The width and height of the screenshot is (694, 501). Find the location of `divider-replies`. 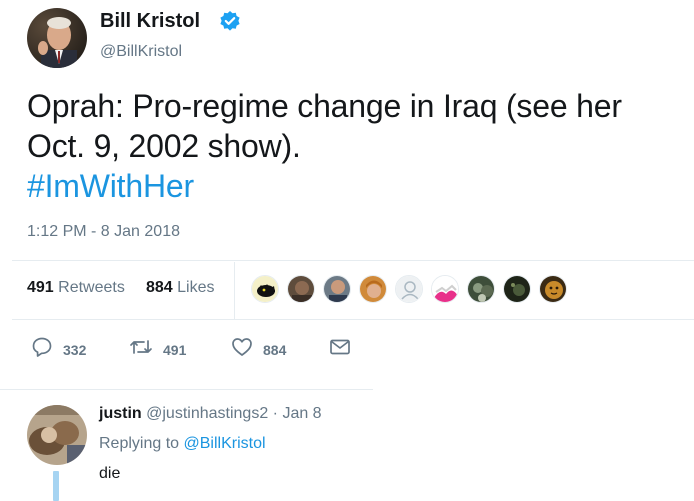

divider-replies is located at coordinates (186, 389).